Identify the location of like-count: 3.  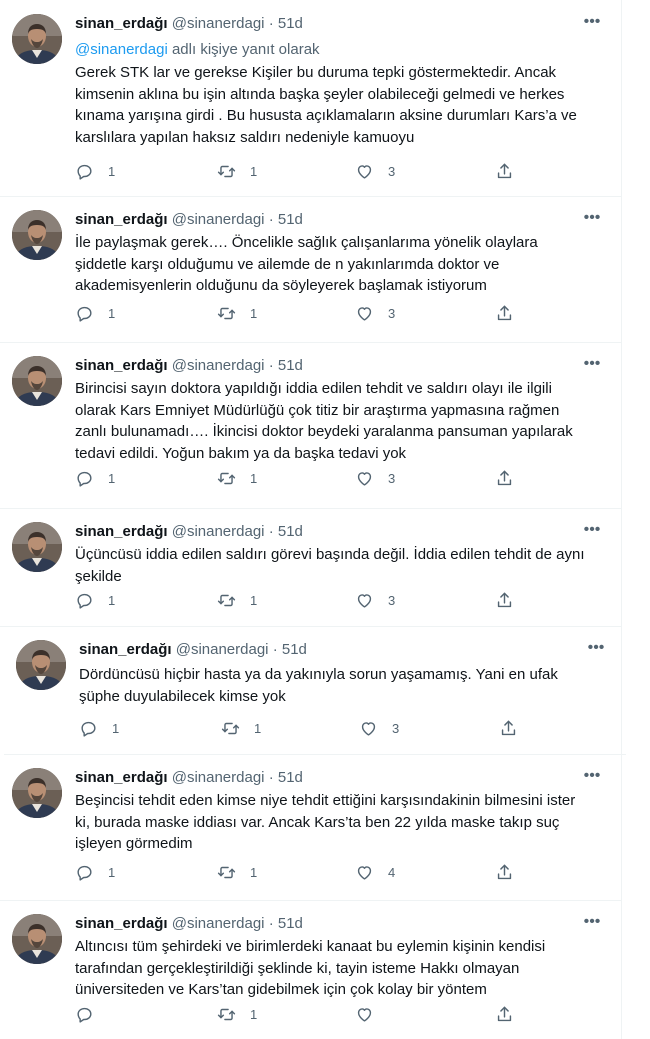
(392, 313).